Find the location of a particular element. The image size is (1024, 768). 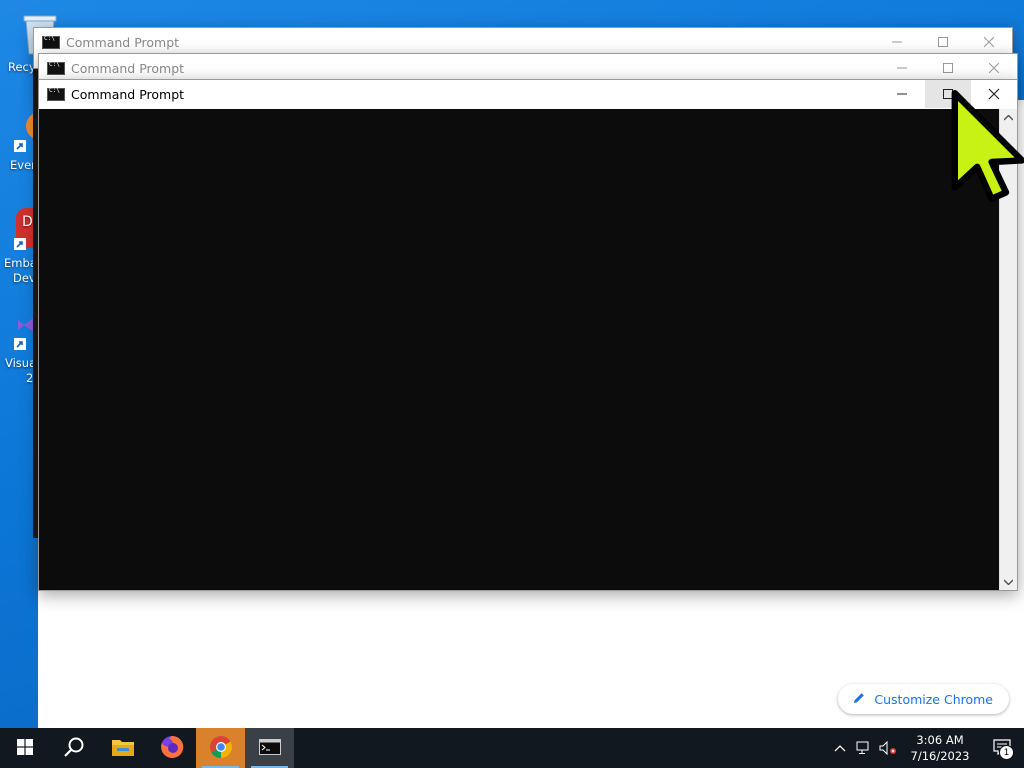

start-button is located at coordinates (24, 748).